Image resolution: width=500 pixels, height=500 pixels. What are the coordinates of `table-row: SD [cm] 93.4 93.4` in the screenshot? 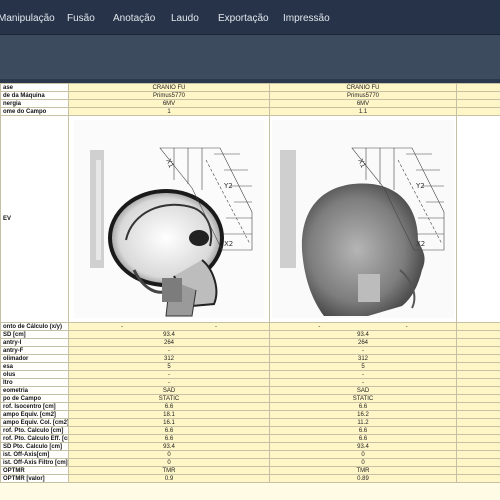 It's located at (250, 334).